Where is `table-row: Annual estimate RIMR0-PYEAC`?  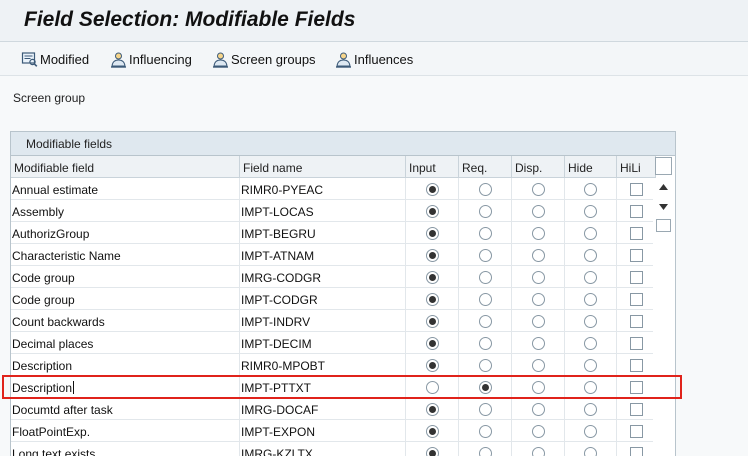 table-row: Annual estimate RIMR0-PYEAC is located at coordinates (333, 189).